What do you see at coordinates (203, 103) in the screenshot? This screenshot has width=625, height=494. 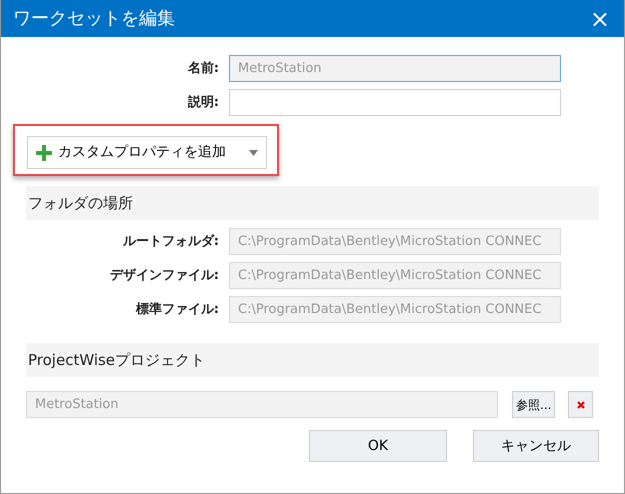 I see `field-label: 説明:` at bounding box center [203, 103].